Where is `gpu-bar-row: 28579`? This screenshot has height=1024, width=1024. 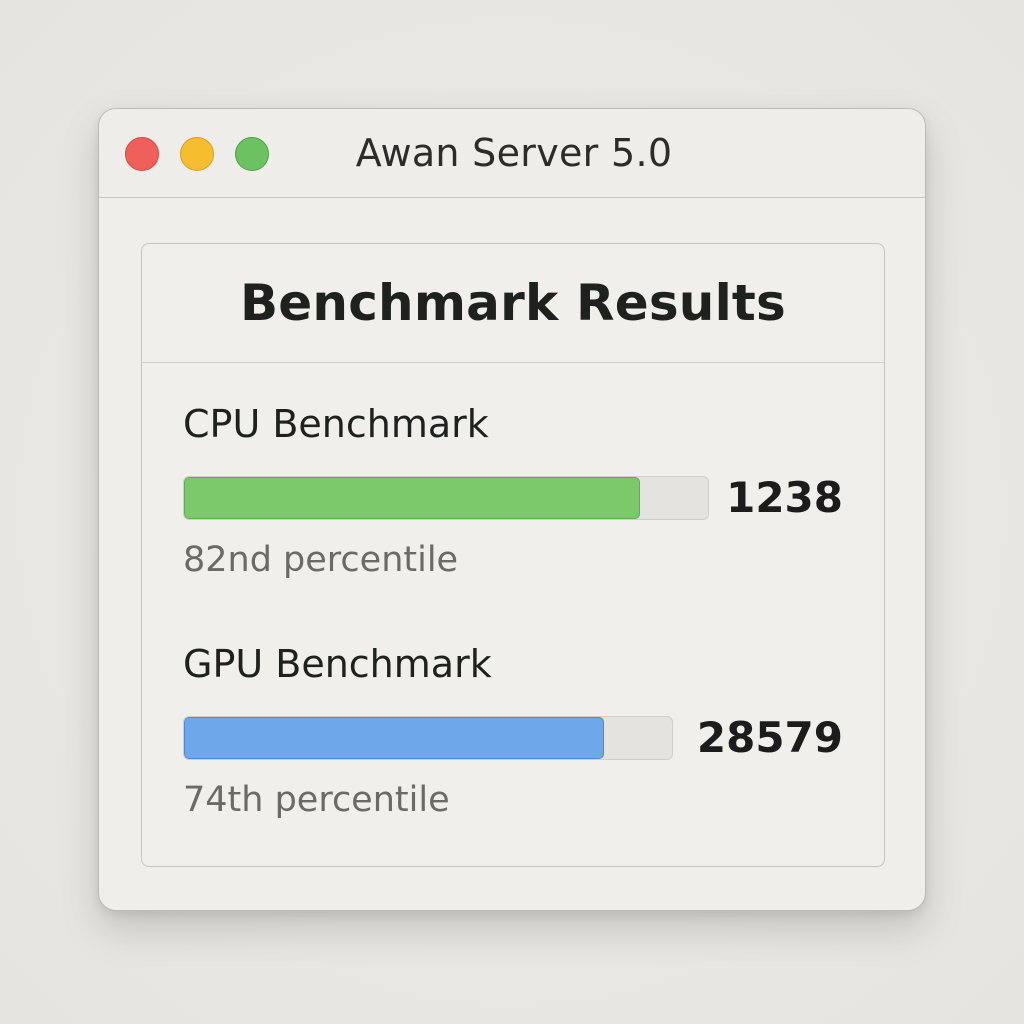
gpu-bar-row: 28579 is located at coordinates (513, 738).